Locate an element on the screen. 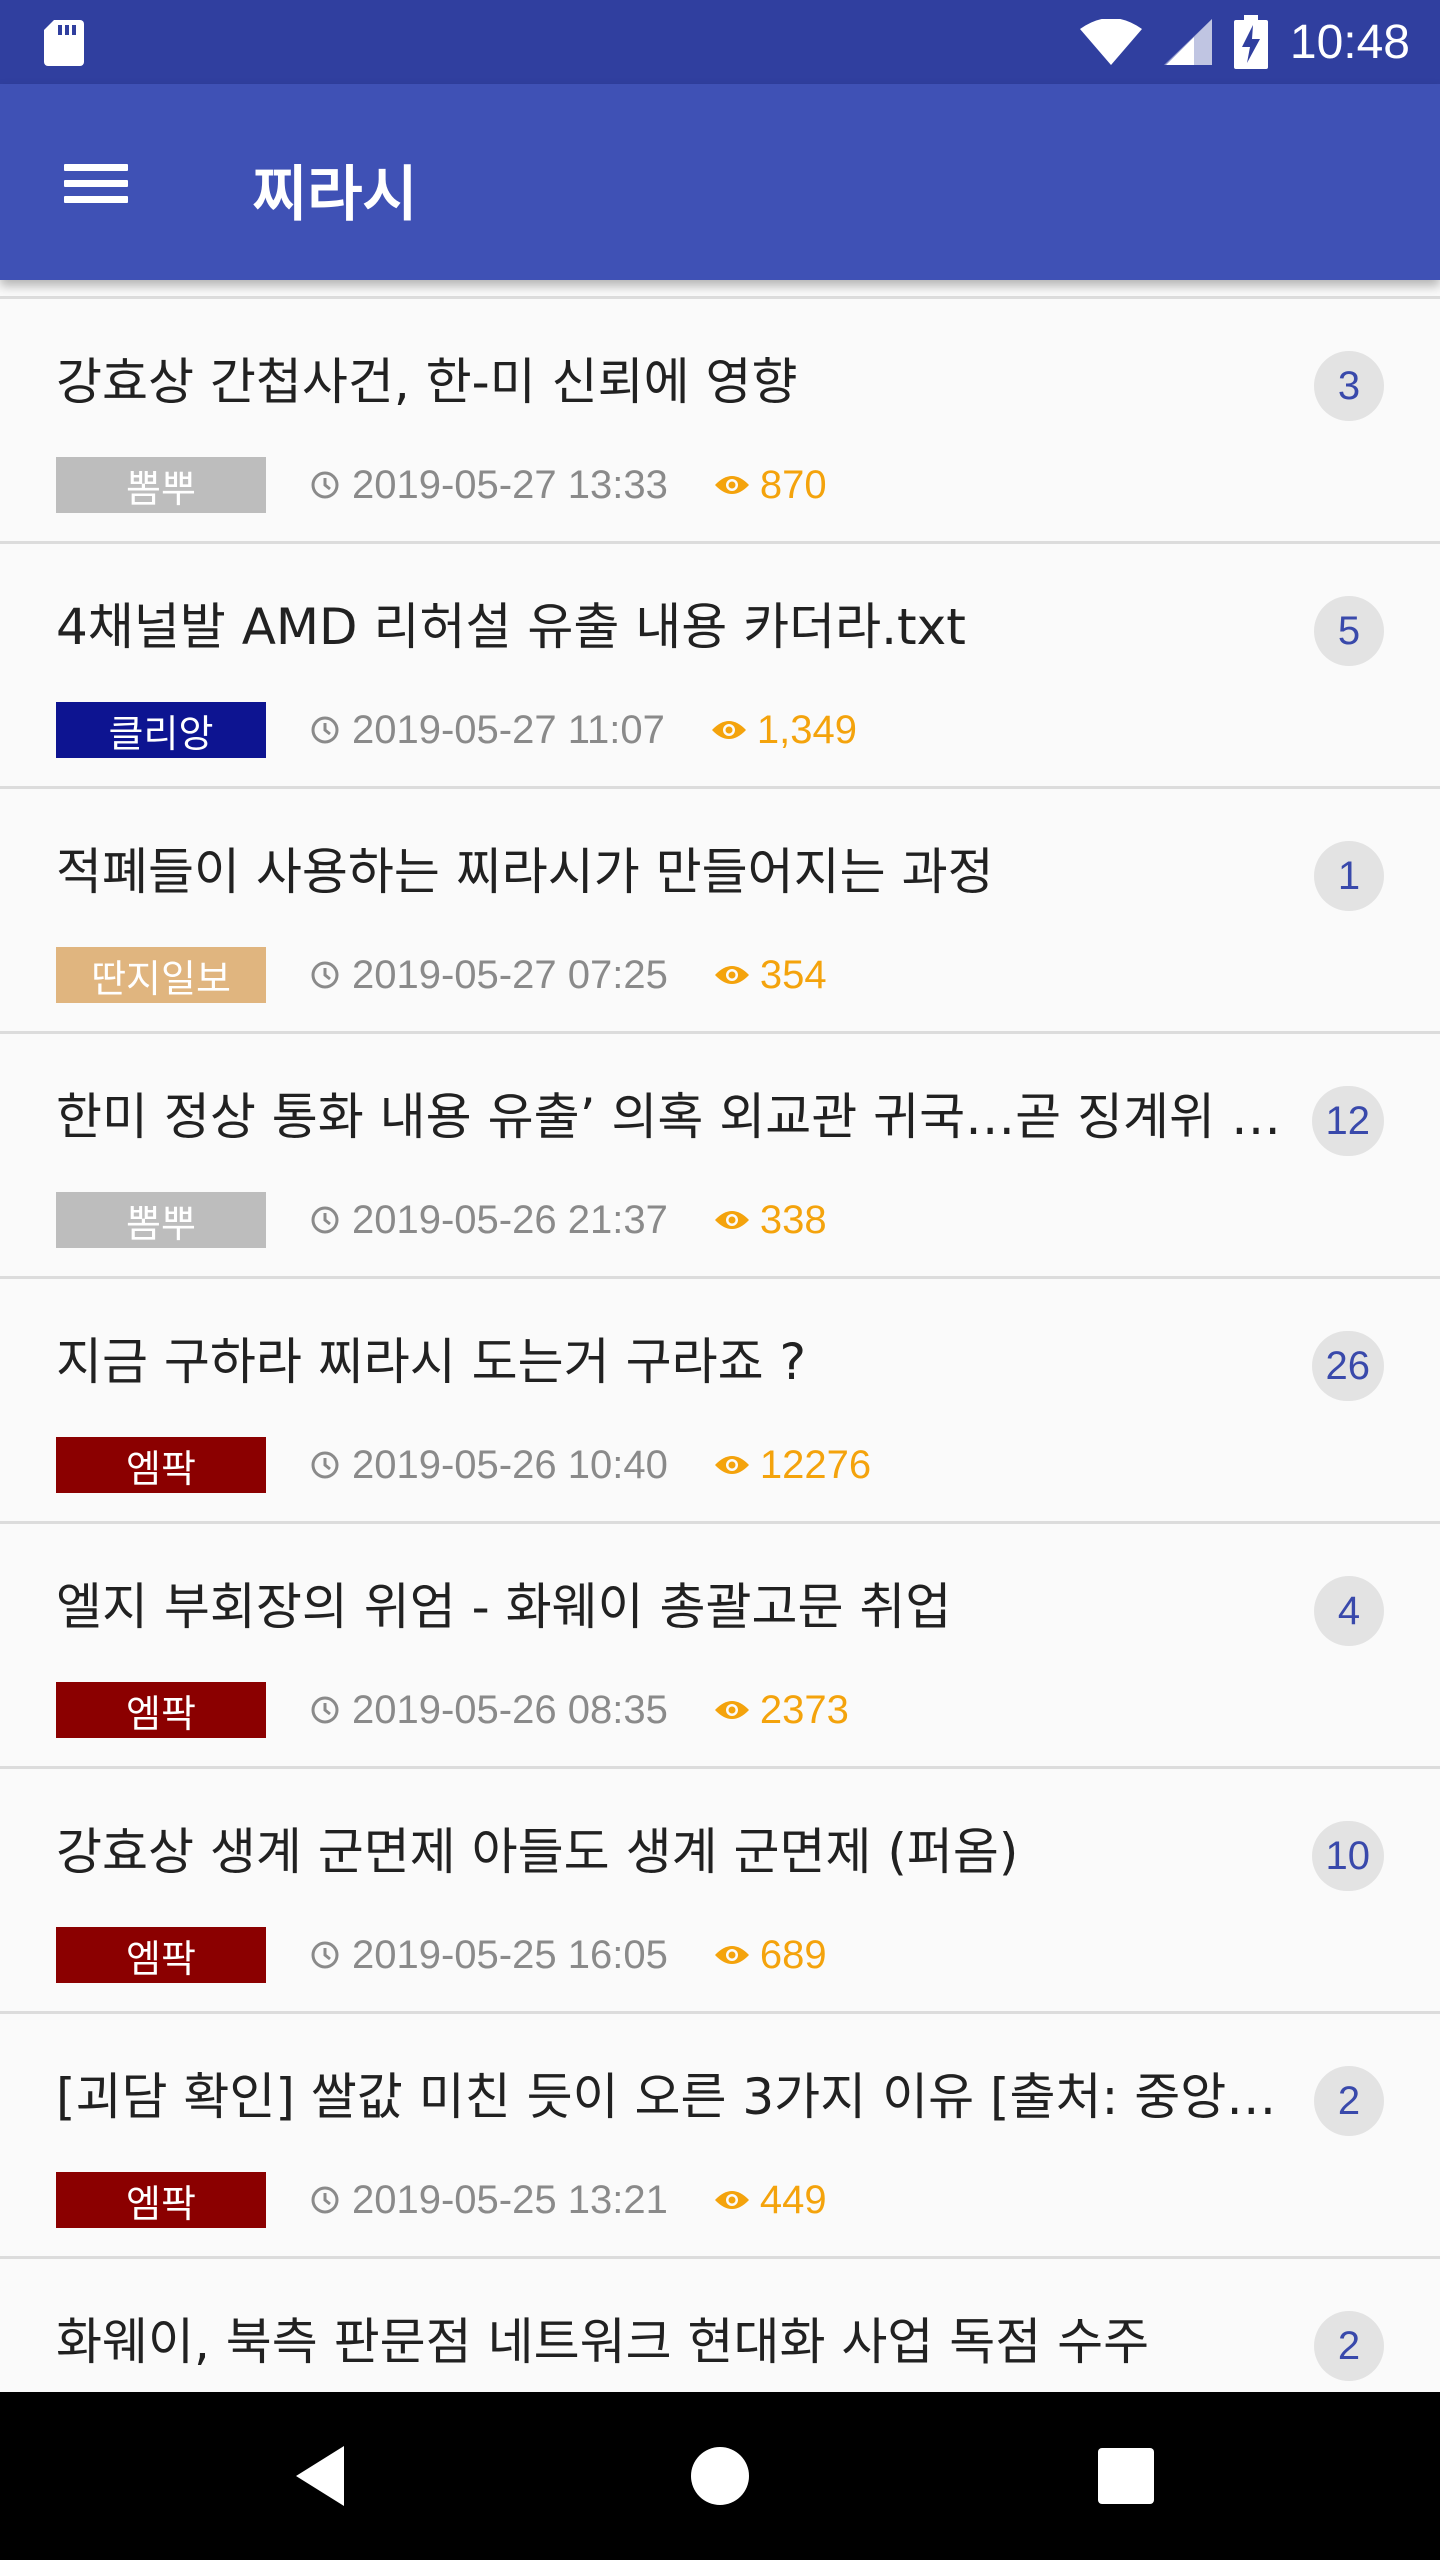 Image resolution: width=1440 pixels, height=2560 pixels. post-meta: 엠팍 2019-05-26 10:40 12276 is located at coordinates (463, 1465).